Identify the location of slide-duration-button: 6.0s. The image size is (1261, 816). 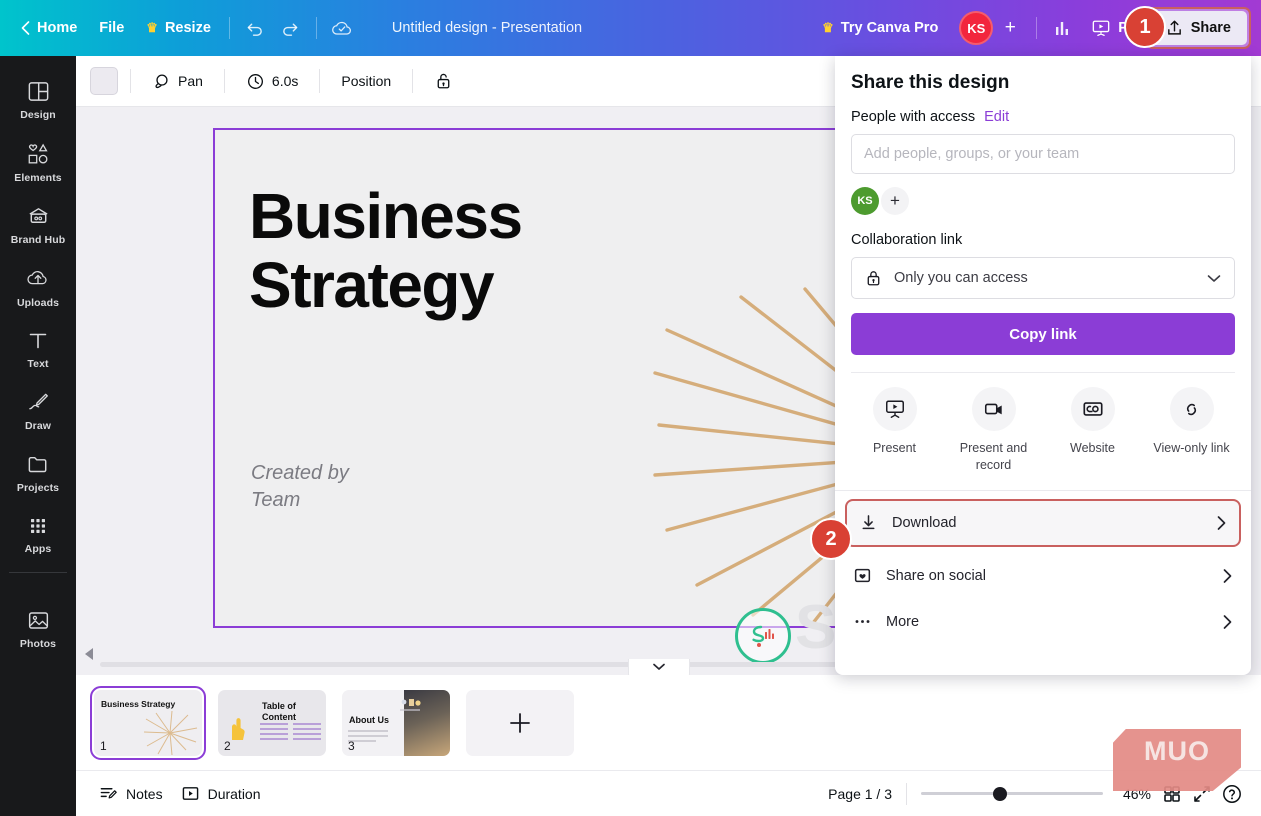
(272, 81).